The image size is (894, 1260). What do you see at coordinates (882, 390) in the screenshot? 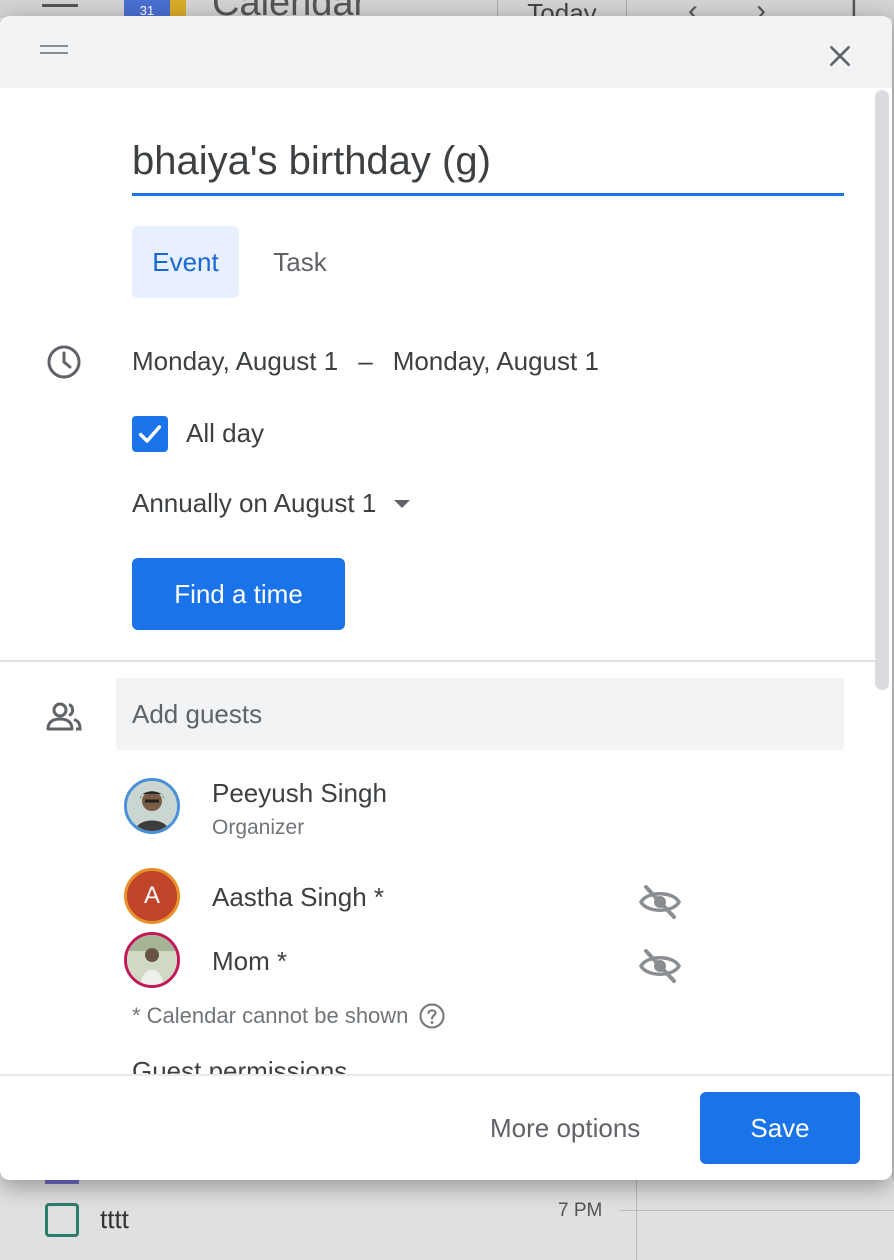
I see `scrollbar` at bounding box center [882, 390].